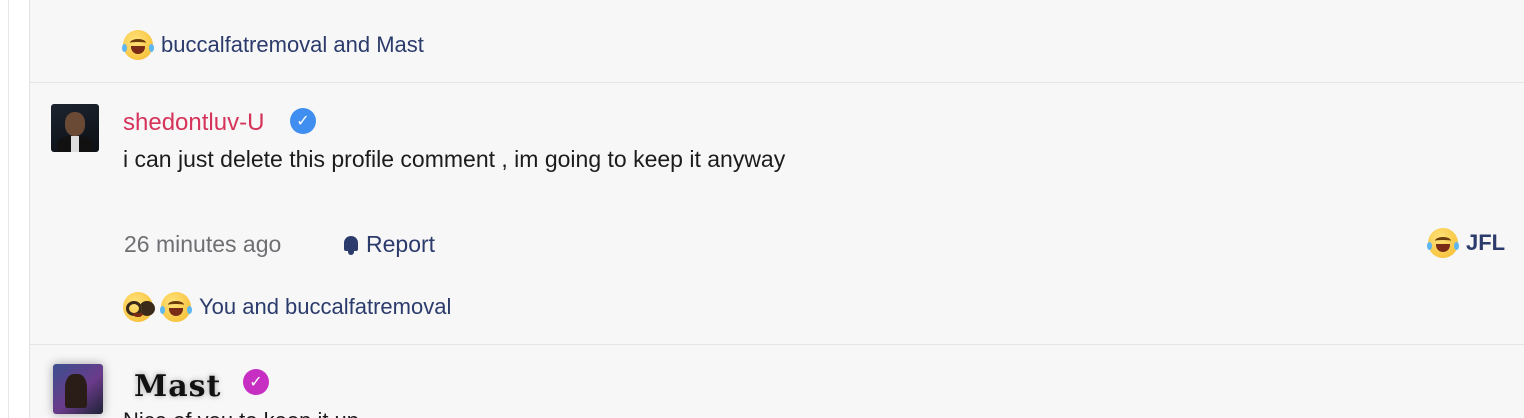 This screenshot has width=1524, height=418. I want to click on report-button: Report, so click(388, 244).